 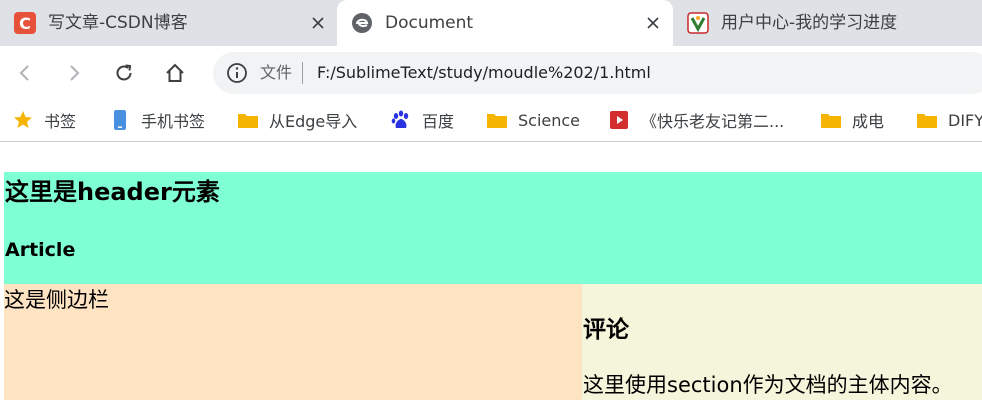 What do you see at coordinates (362, 23) in the screenshot?
I see `edge-icon` at bounding box center [362, 23].